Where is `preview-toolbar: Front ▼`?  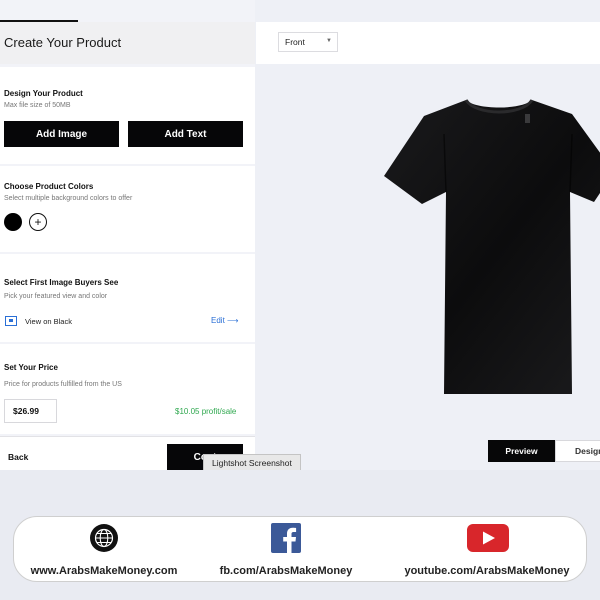 preview-toolbar: Front ▼ is located at coordinates (428, 43).